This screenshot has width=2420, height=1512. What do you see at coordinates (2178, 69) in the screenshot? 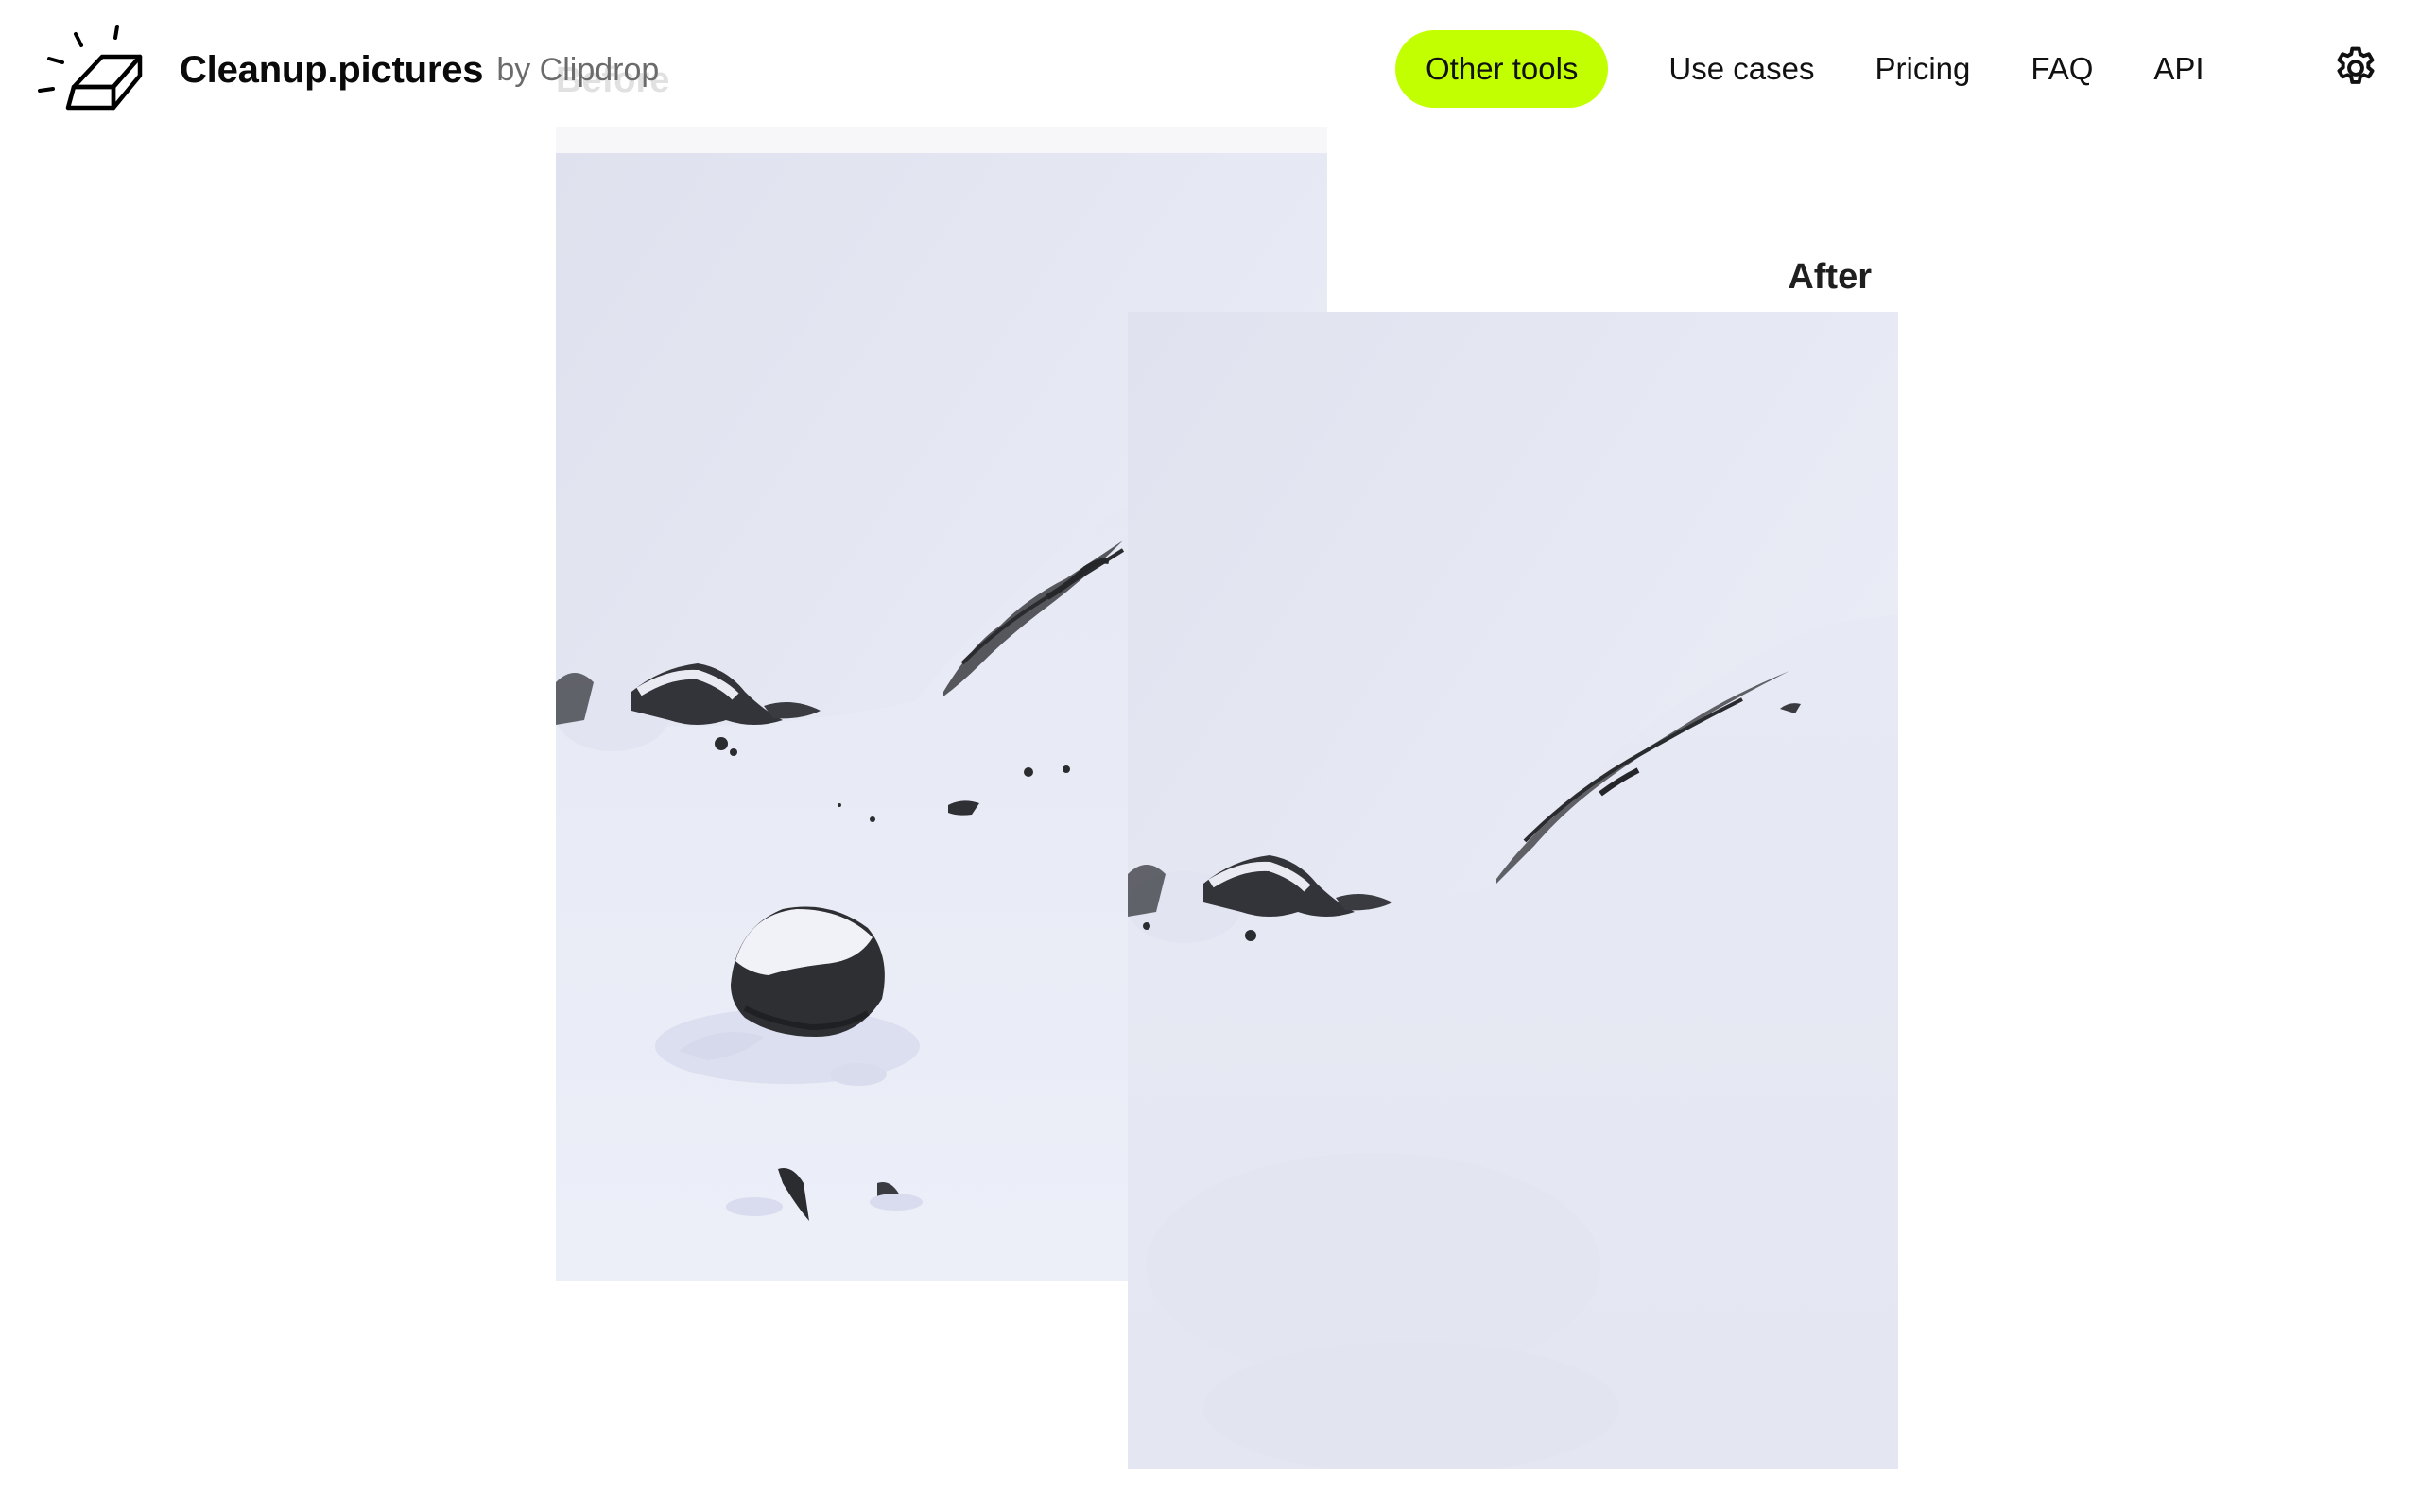
I see `nav-api-link: API` at bounding box center [2178, 69].